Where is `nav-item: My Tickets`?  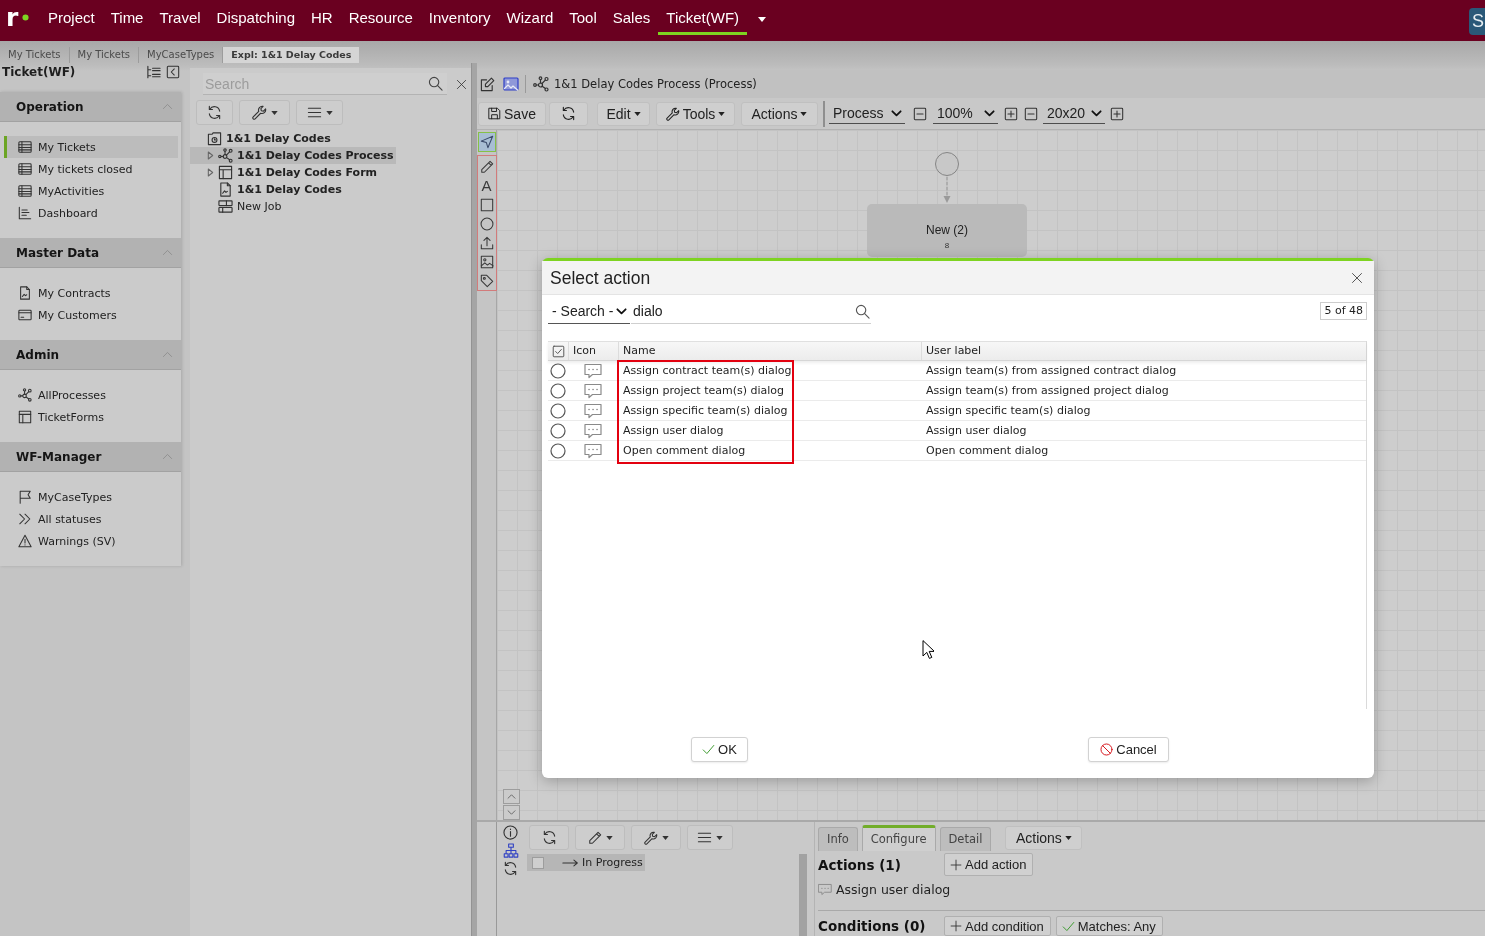 nav-item: My Tickets is located at coordinates (91, 147).